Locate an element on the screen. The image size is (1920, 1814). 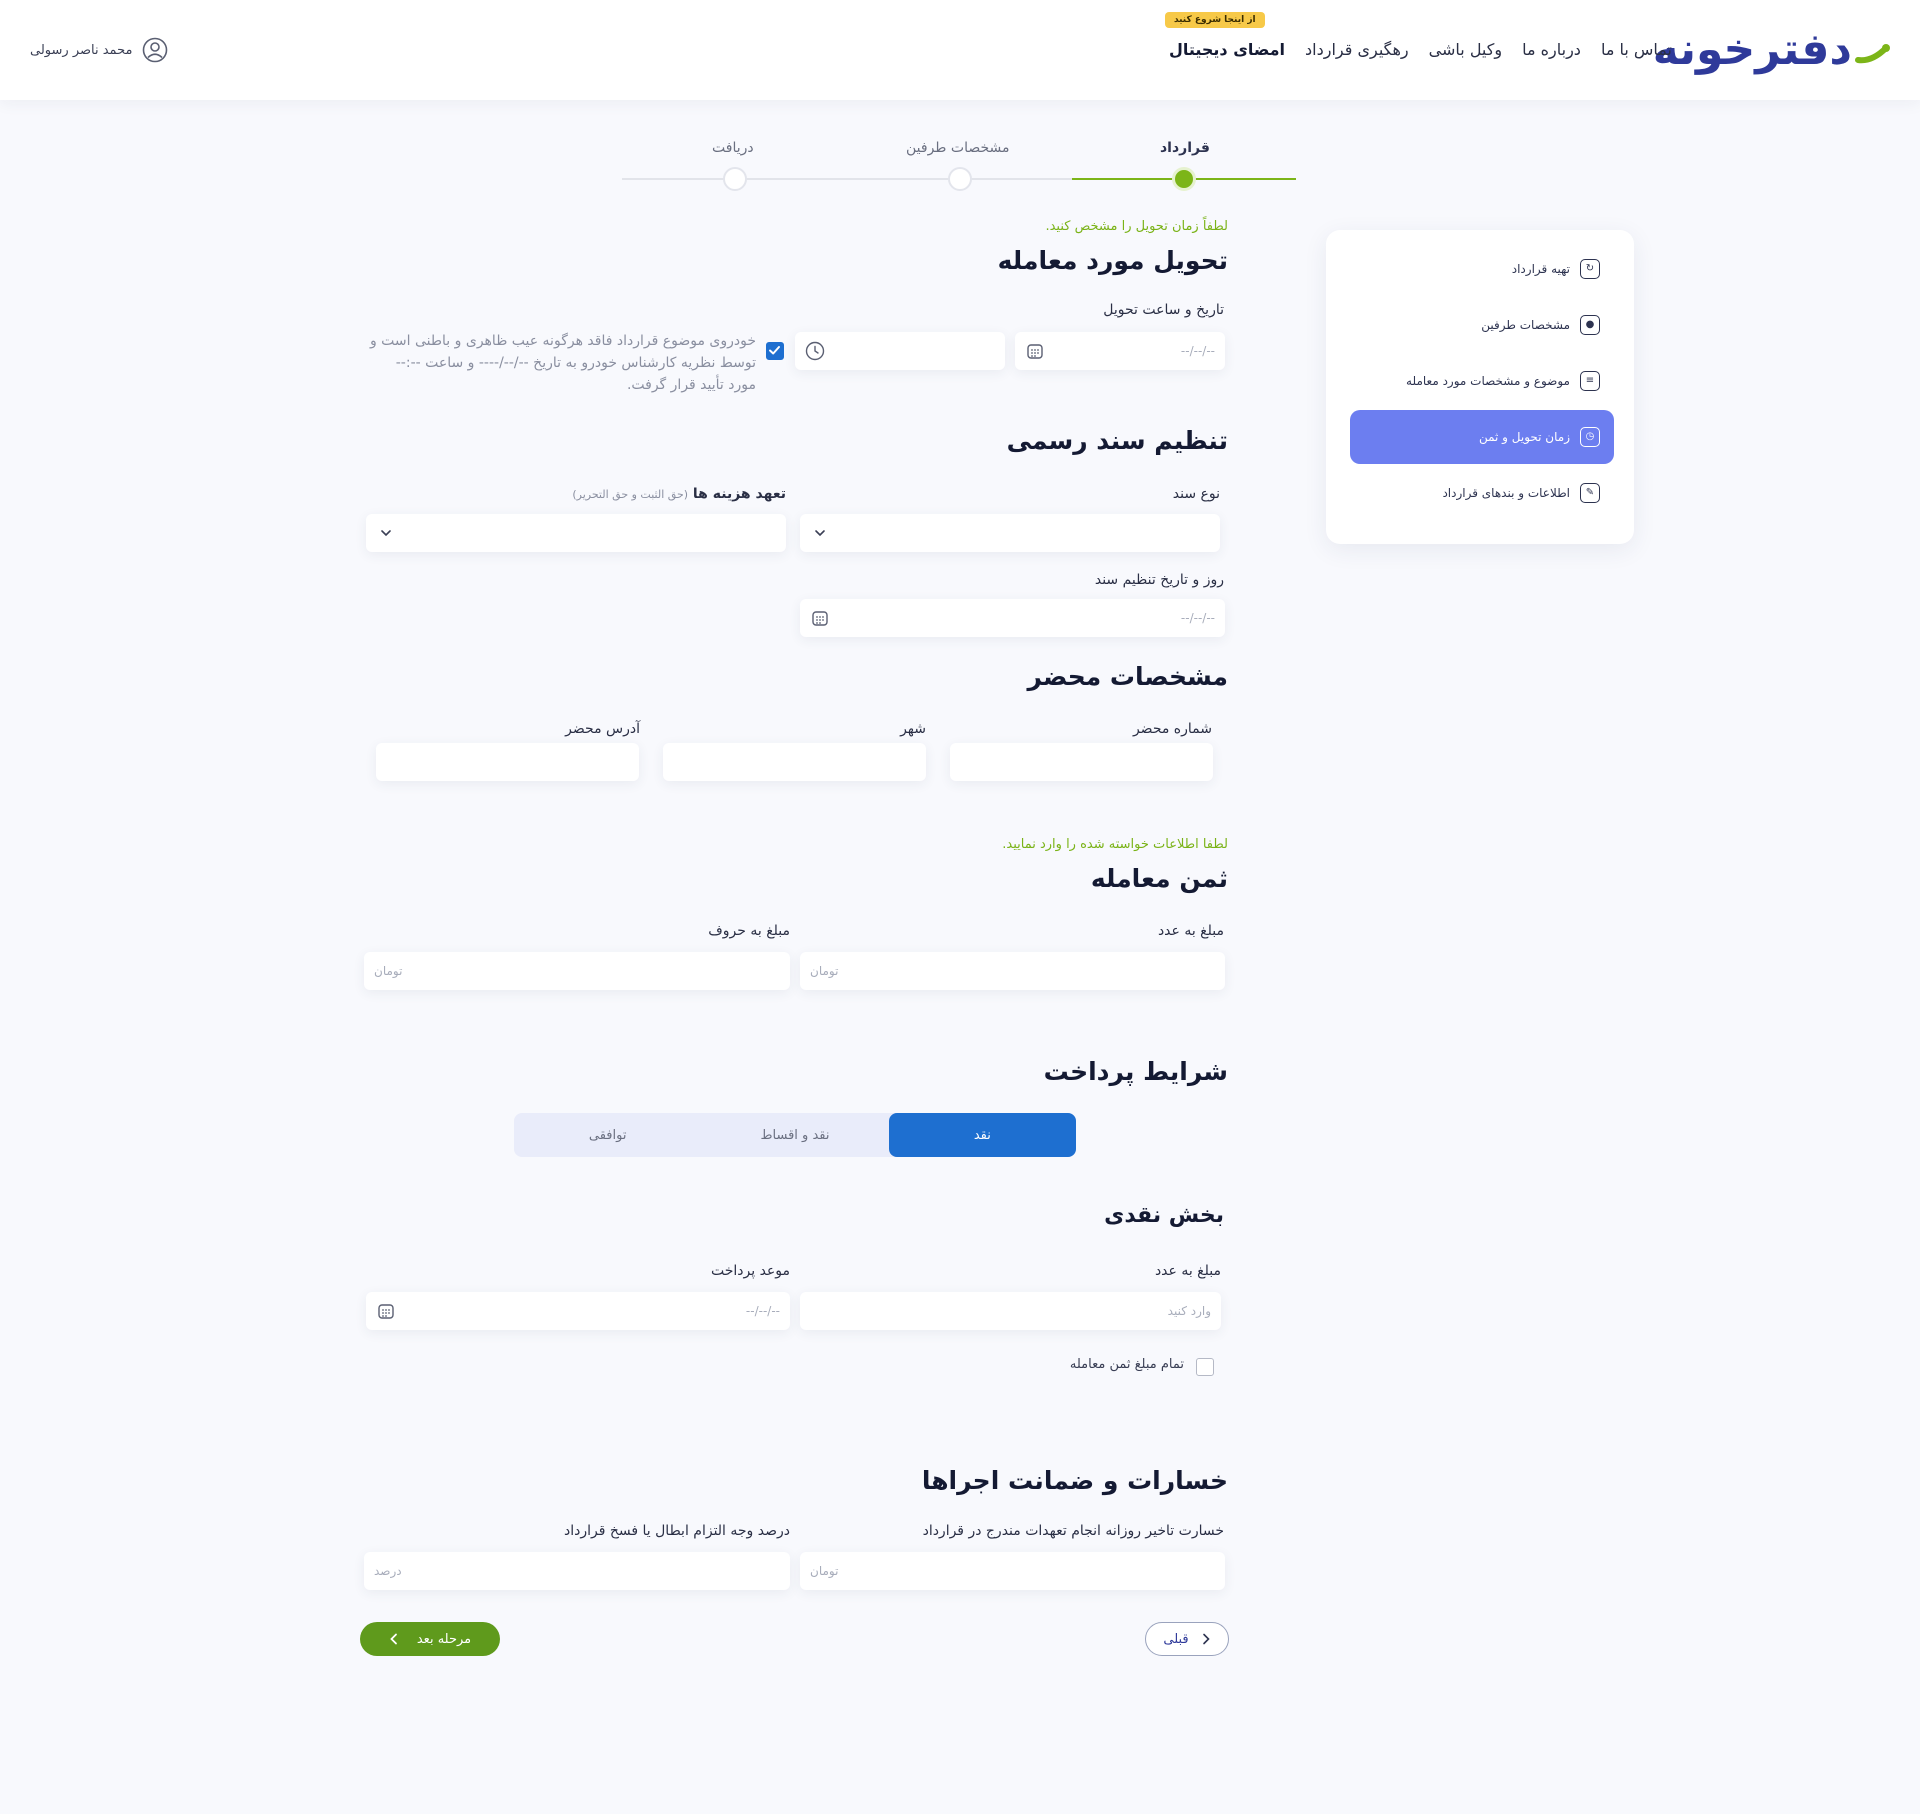
price-words-placeholder: تومان is located at coordinates (388, 971).